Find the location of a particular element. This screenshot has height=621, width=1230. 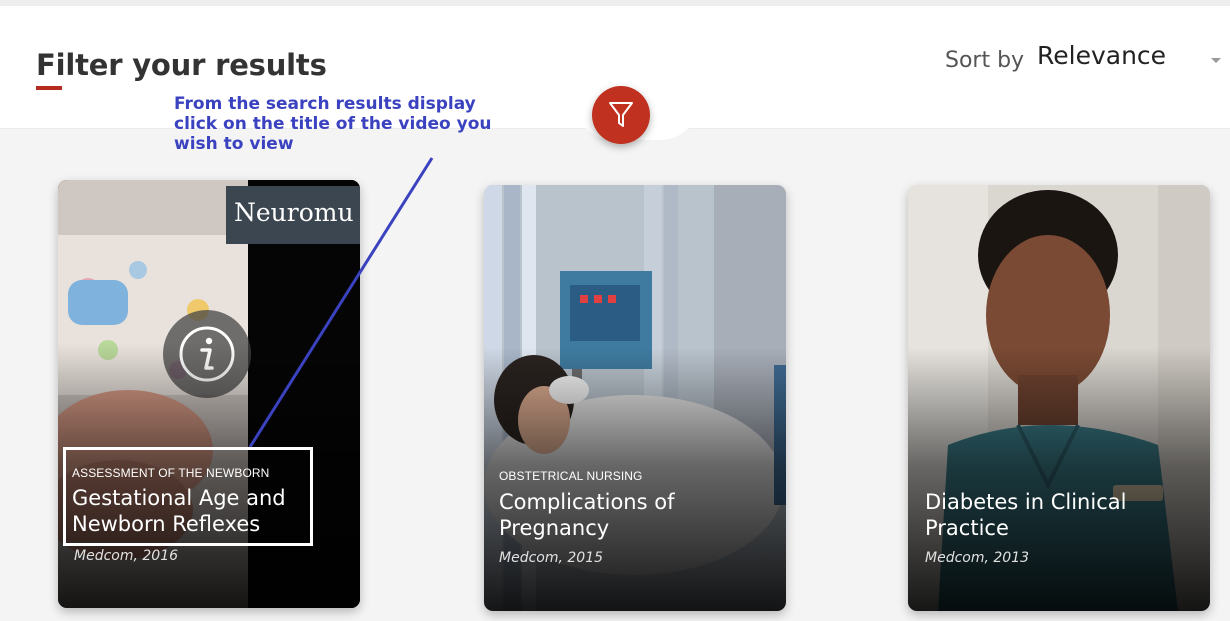

card-title-link: Diabetes in Clinical Practice is located at coordinates (1040, 515).